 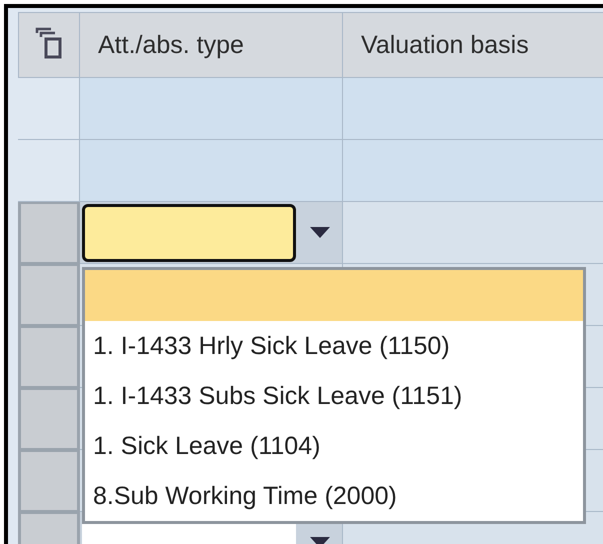 I want to click on type-dropdown, so click(x=211, y=233).